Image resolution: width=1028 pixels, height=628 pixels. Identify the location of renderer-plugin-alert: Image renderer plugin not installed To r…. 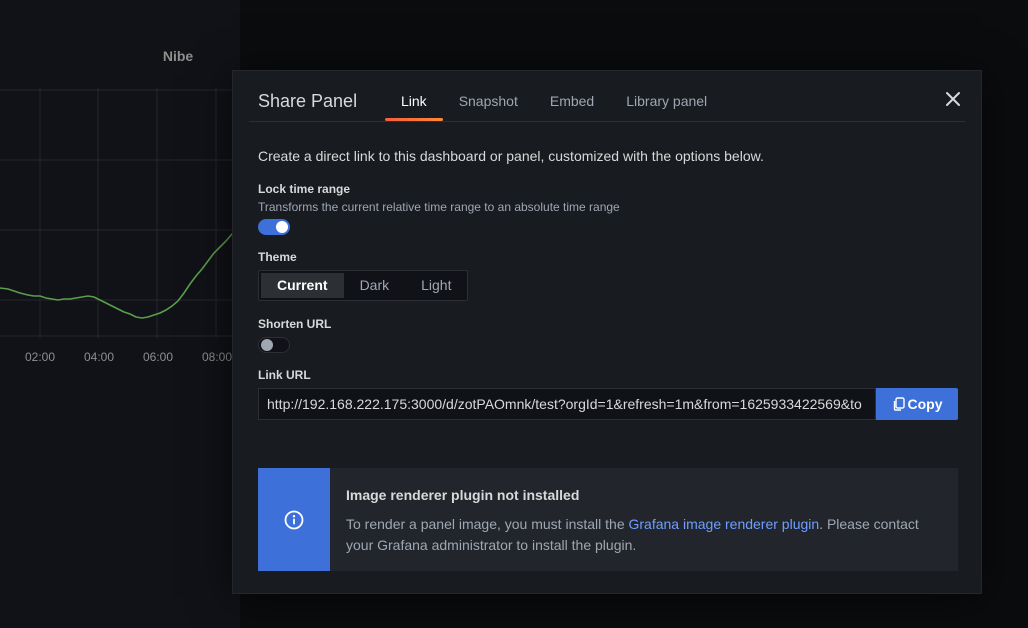
(608, 519).